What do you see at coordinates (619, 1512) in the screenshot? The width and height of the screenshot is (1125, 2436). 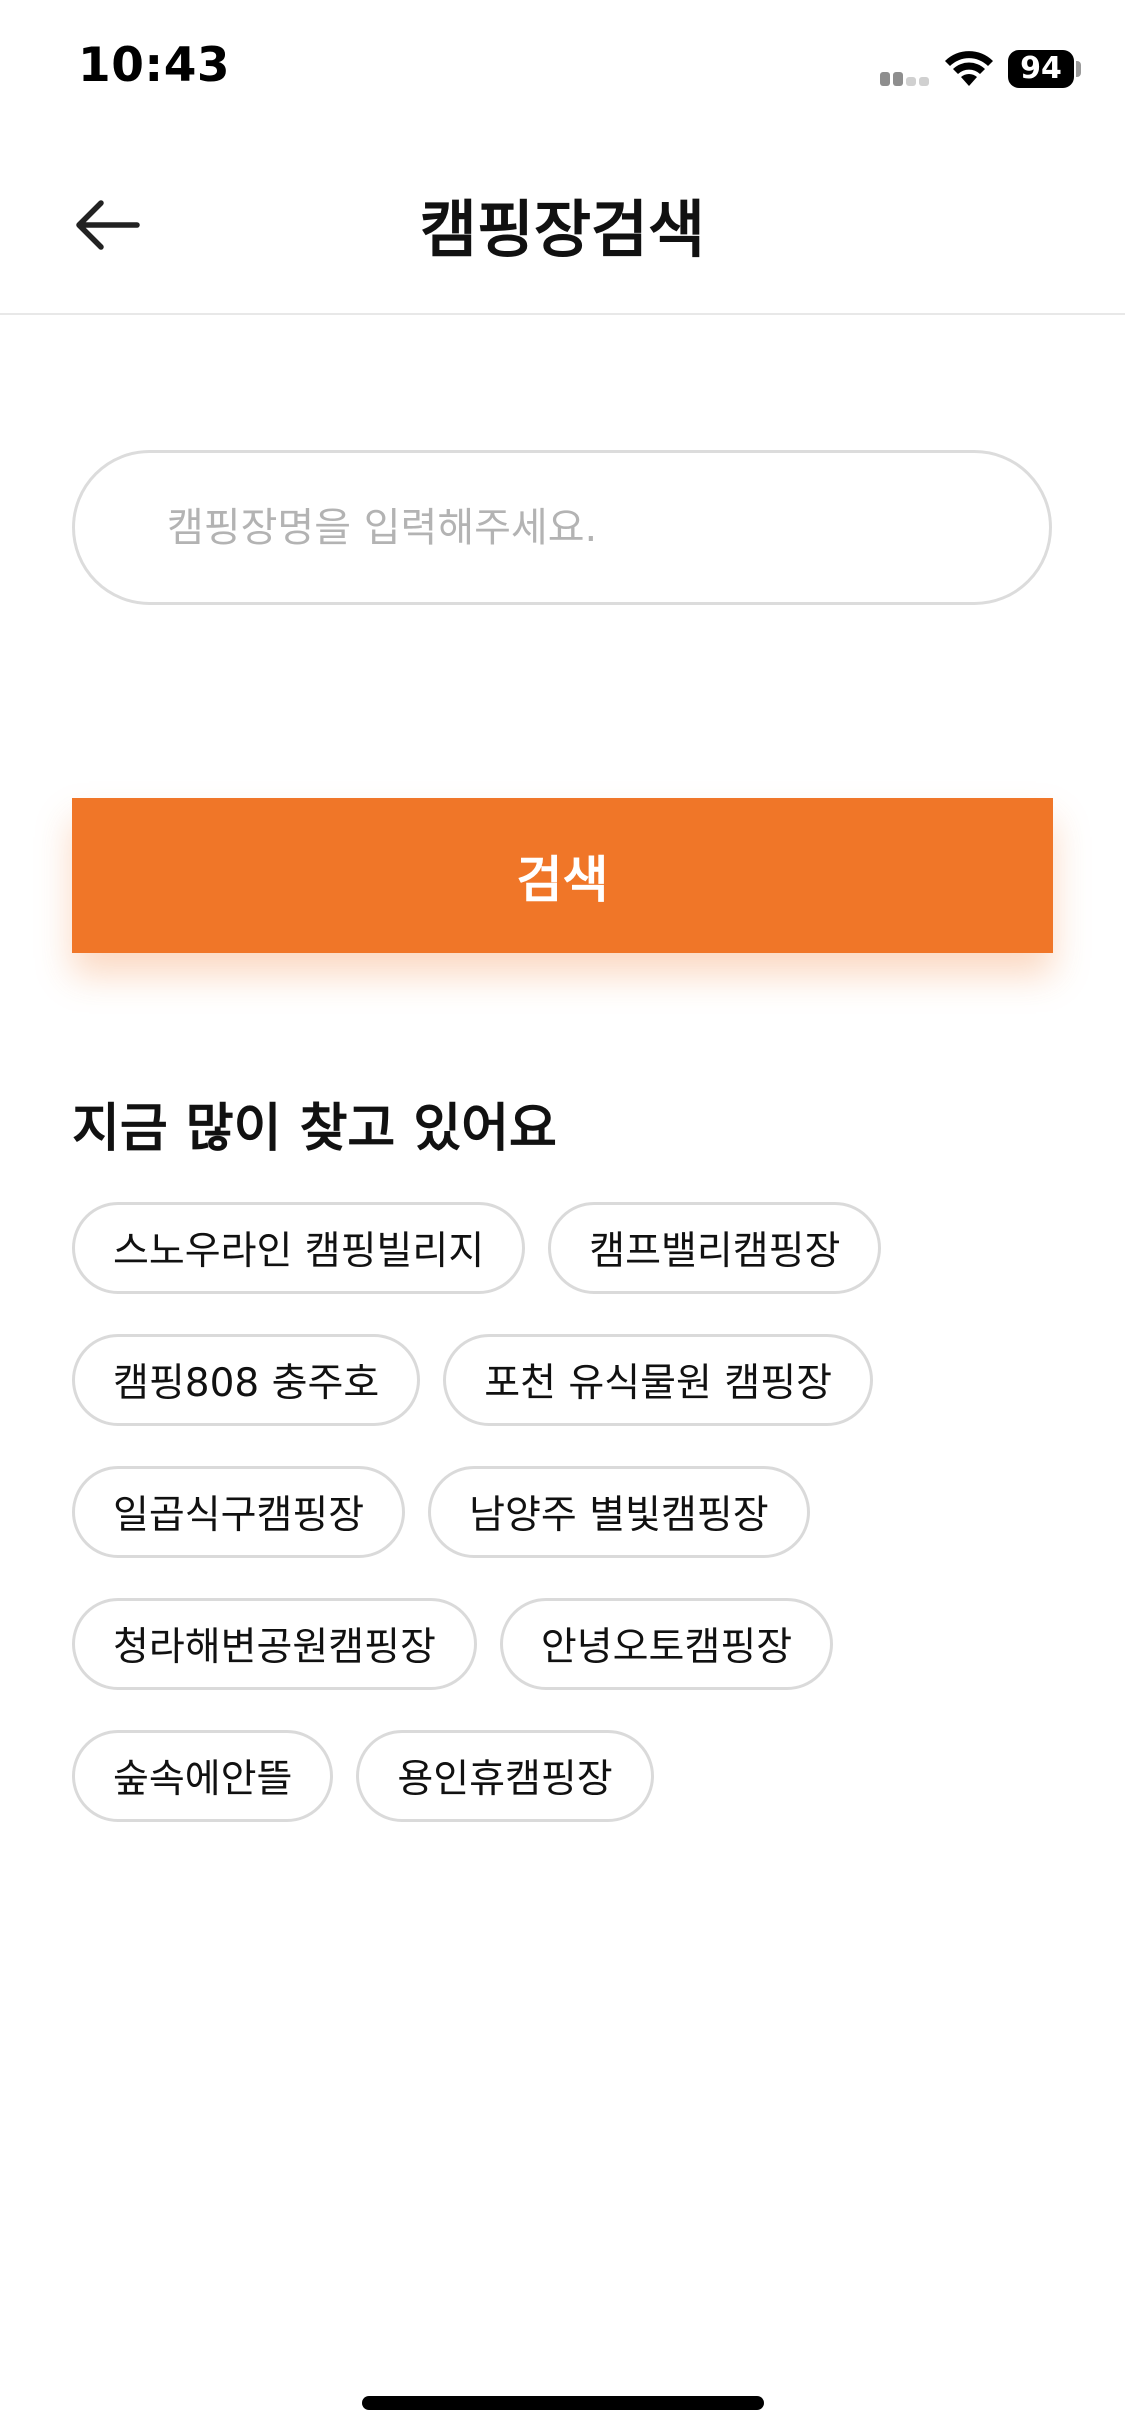 I see `popular-tag: 남양주 별빛캠핑장` at bounding box center [619, 1512].